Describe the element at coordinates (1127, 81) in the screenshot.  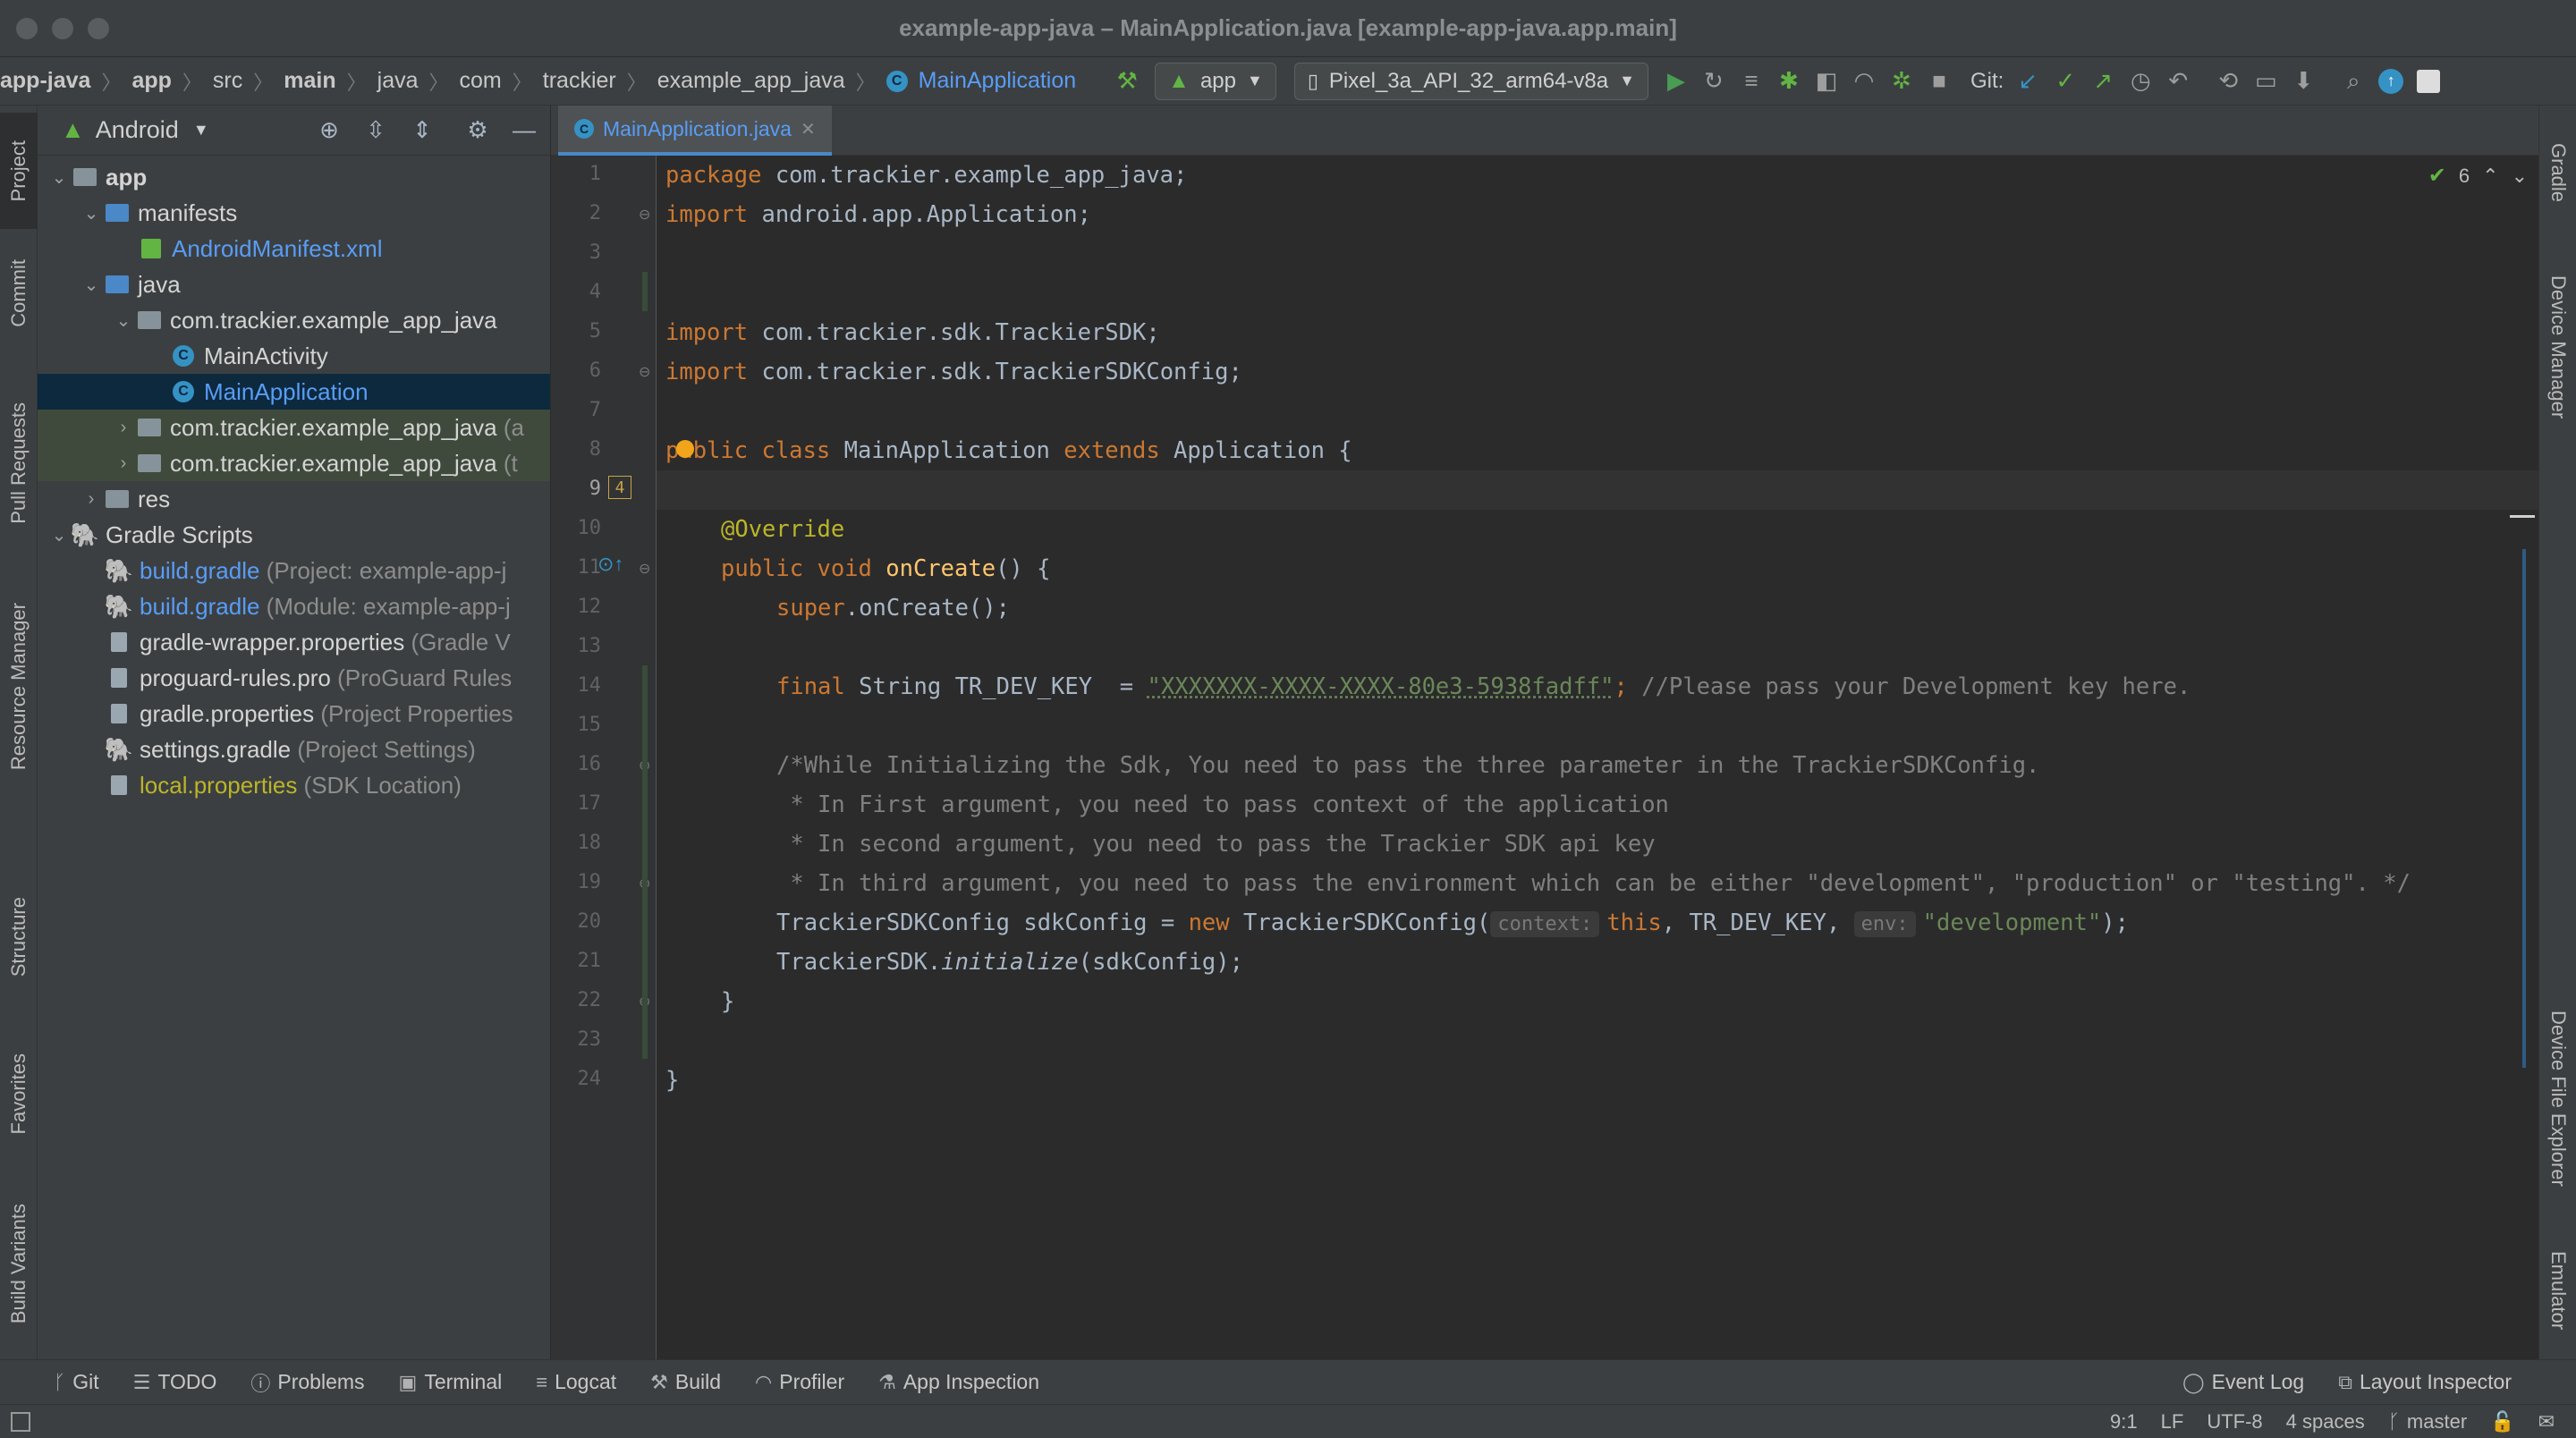
I see `hammer-icon: ⚒` at that location.